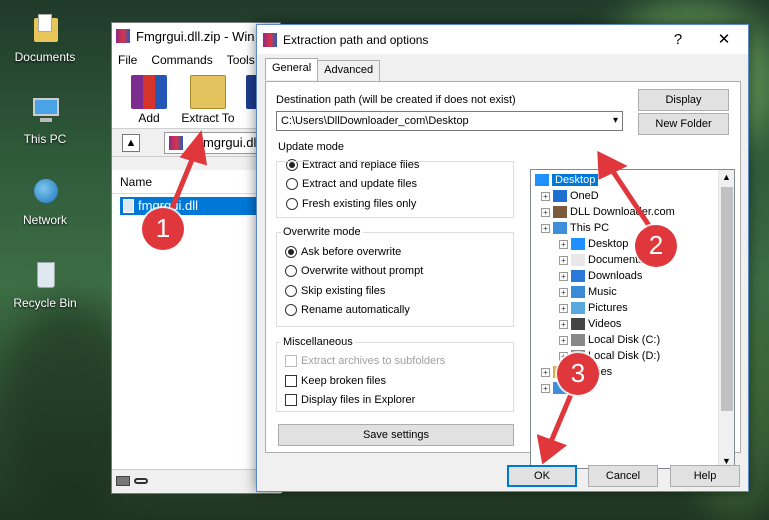  What do you see at coordinates (163, 229) in the screenshot?
I see `annotation-marker-1: 1` at bounding box center [163, 229].